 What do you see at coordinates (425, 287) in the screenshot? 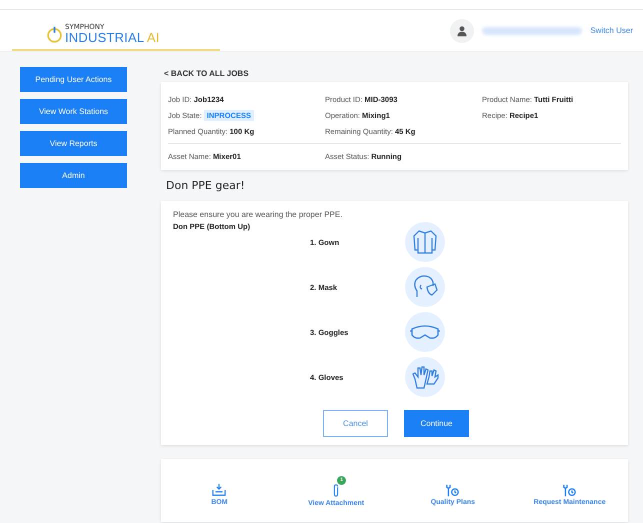
I see `head-with-mask-icon` at bounding box center [425, 287].